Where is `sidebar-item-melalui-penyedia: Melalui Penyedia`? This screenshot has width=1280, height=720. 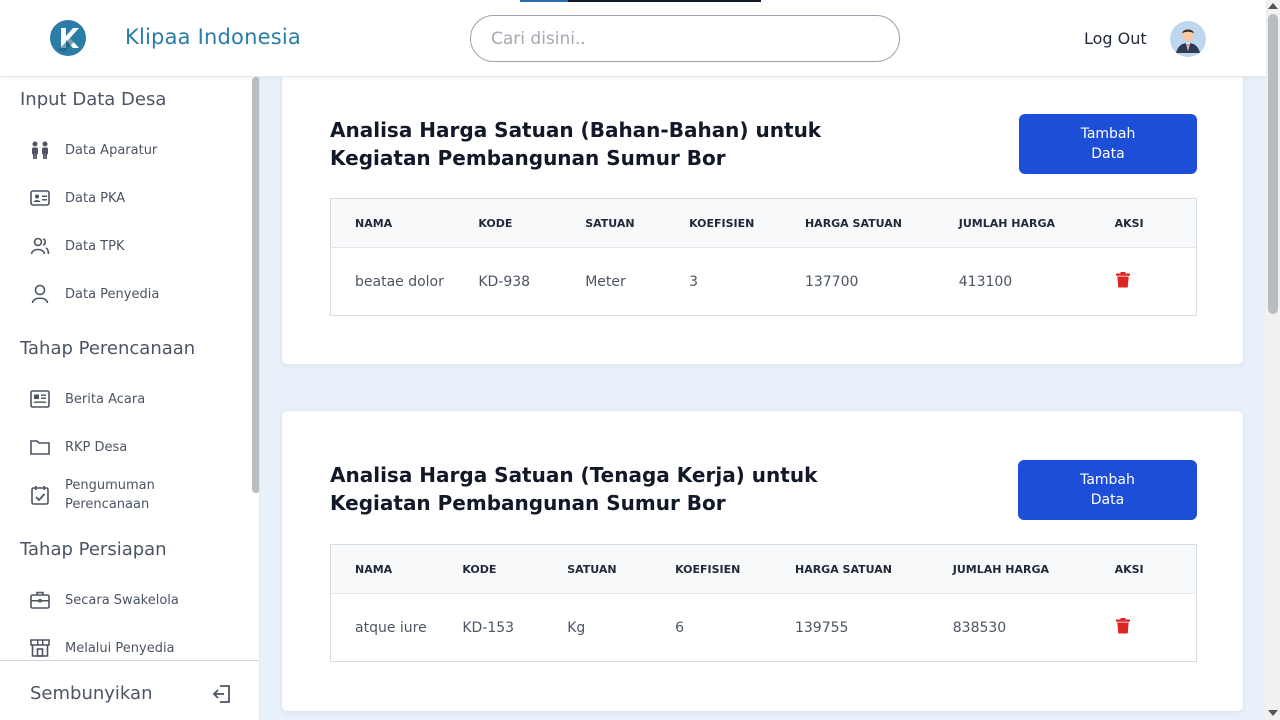
sidebar-item-melalui-penyedia: Melalui Penyedia is located at coordinates (133, 648).